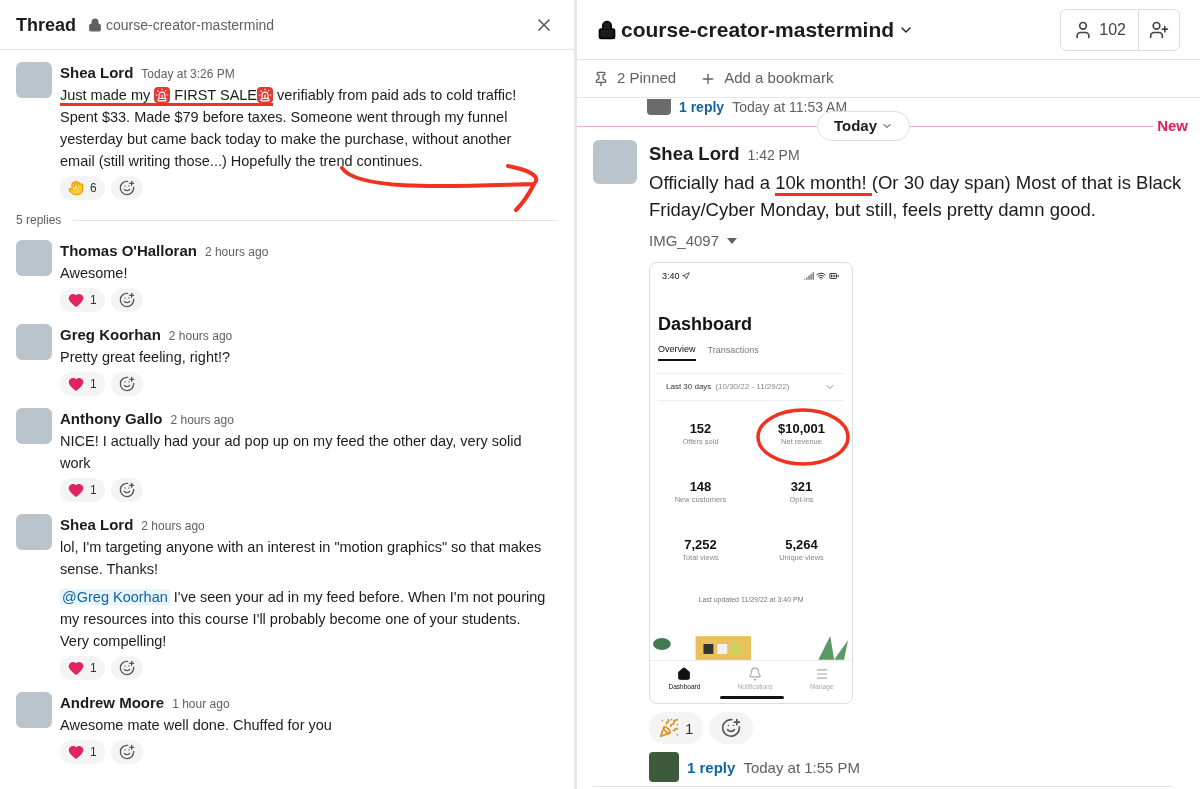 The width and height of the screenshot is (1200, 789). I want to click on caret-icon, so click(732, 240).